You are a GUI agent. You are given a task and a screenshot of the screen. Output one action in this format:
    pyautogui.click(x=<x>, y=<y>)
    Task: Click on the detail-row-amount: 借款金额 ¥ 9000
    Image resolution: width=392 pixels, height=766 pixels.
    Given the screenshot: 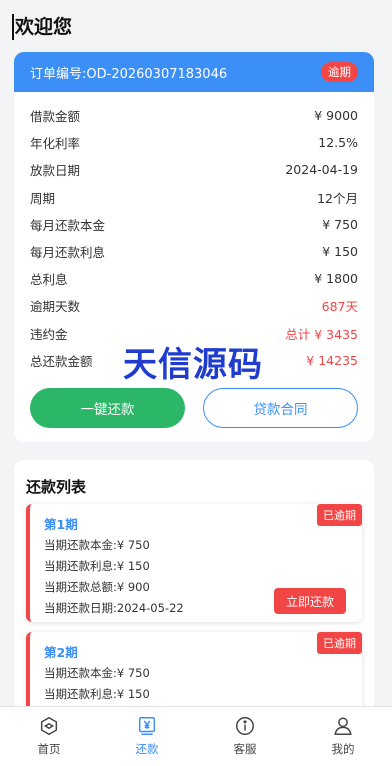 What is the action you would take?
    pyautogui.click(x=194, y=115)
    